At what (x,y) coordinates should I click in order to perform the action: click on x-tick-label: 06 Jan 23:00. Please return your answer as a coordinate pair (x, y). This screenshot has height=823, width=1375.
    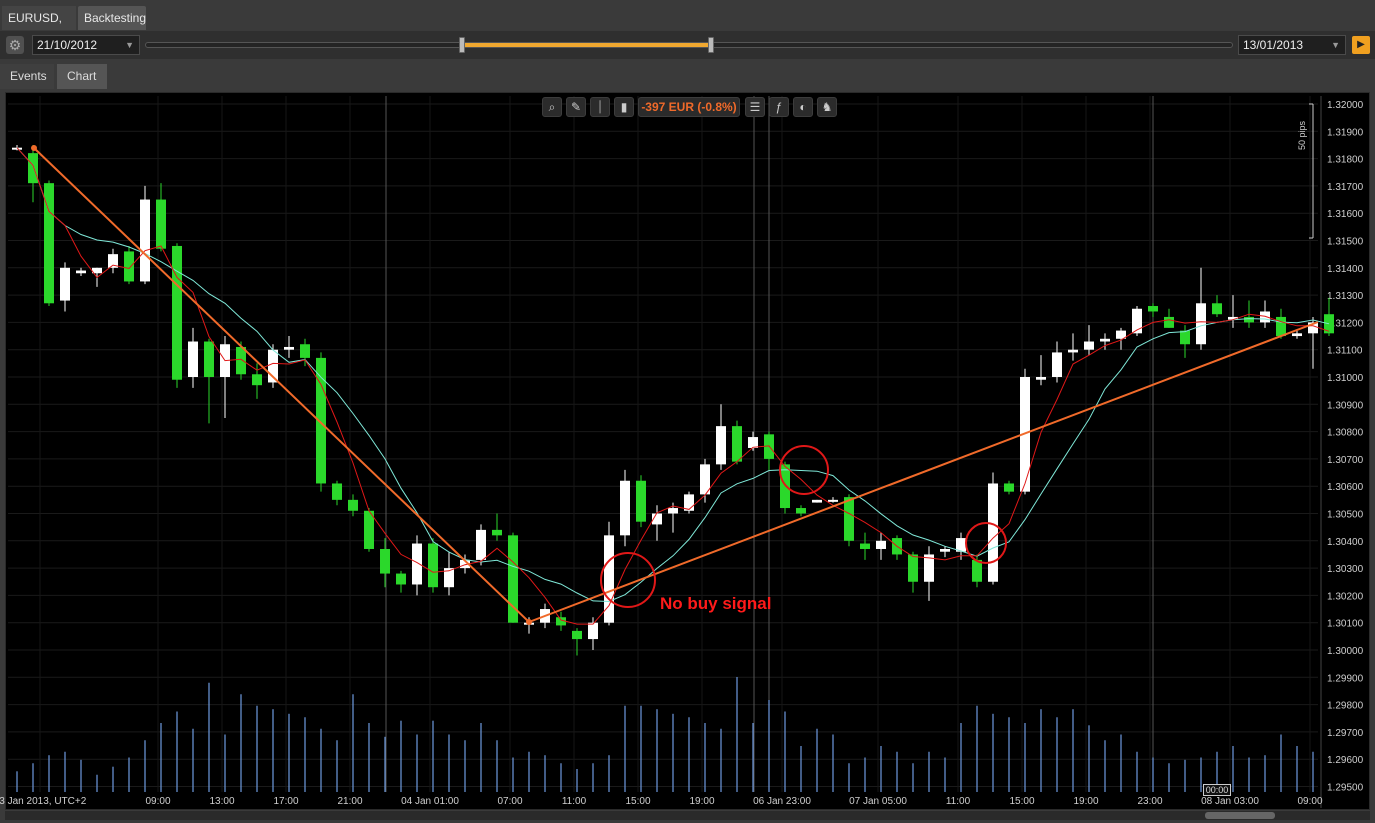
    Looking at the image, I should click on (782, 801).